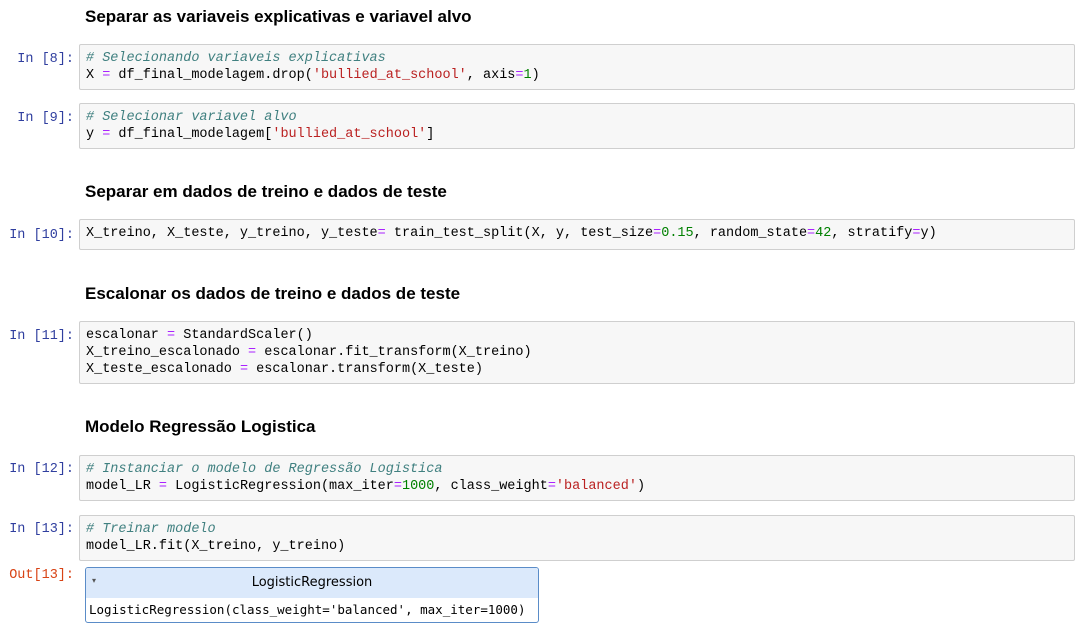 The image size is (1091, 637). Describe the element at coordinates (127, 335) in the screenshot. I see `code-token: escalonar` at that location.